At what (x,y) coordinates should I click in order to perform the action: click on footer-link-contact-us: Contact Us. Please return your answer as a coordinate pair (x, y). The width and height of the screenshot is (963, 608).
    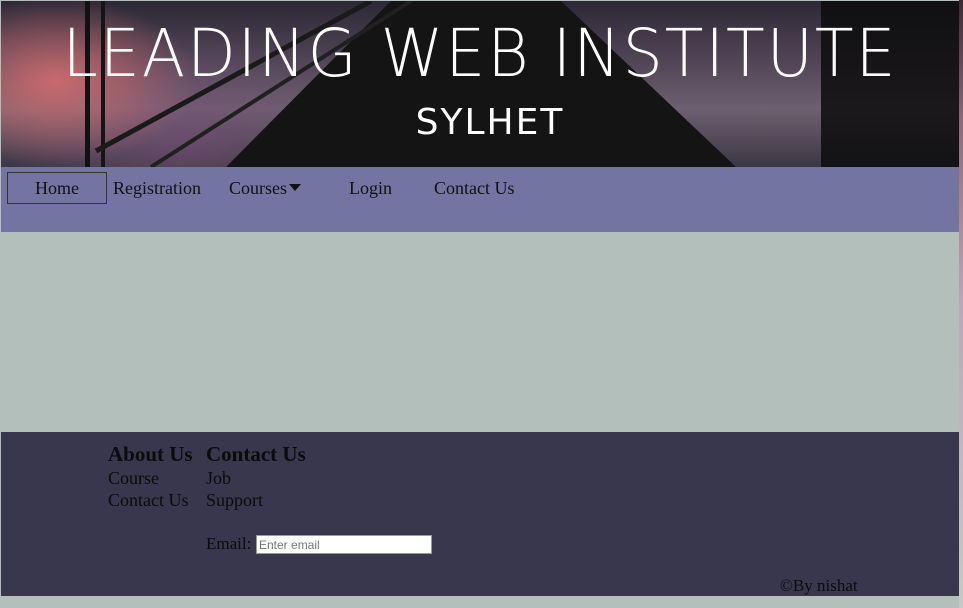
    Looking at the image, I should click on (148, 500).